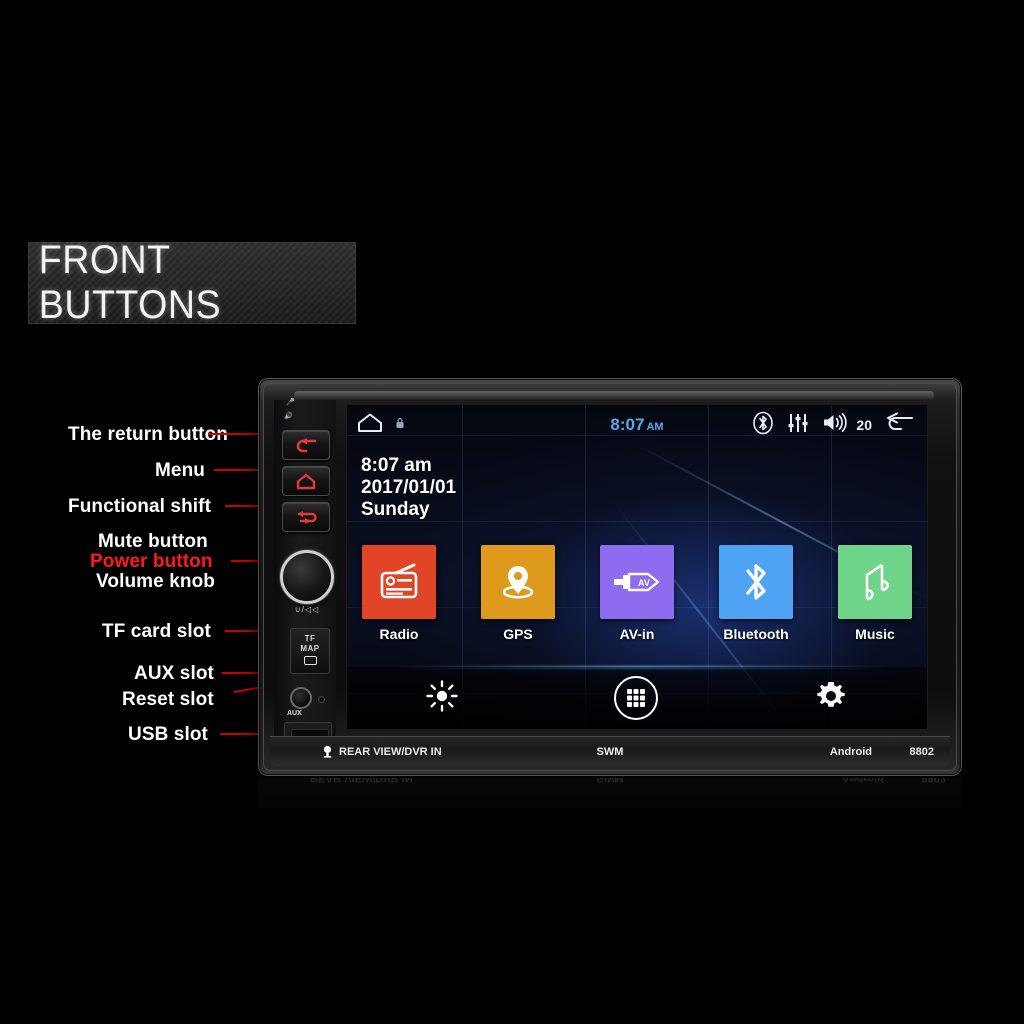  What do you see at coordinates (289, 416) in the screenshot?
I see `reset-marking-icon: 🔊` at bounding box center [289, 416].